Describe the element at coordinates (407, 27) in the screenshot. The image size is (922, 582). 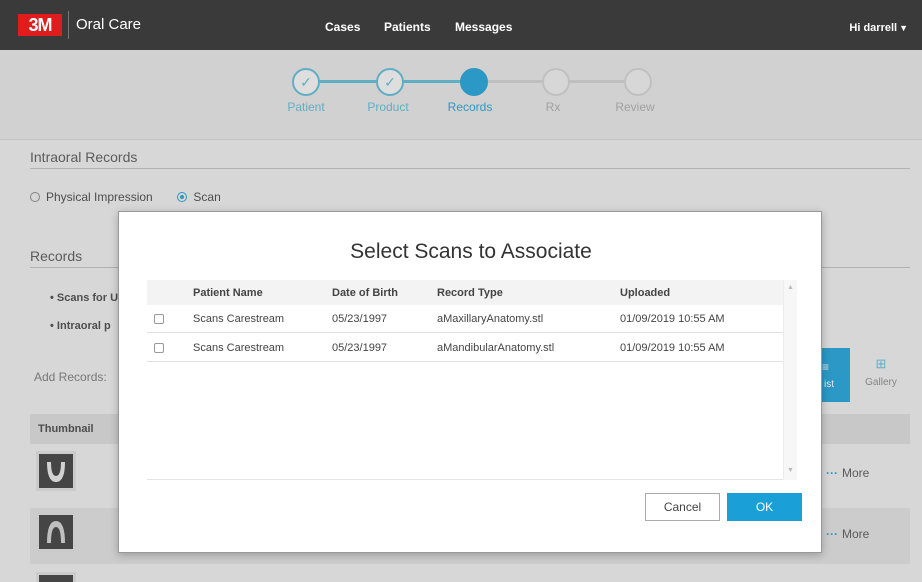
I see `nav-patients: Patients` at that location.